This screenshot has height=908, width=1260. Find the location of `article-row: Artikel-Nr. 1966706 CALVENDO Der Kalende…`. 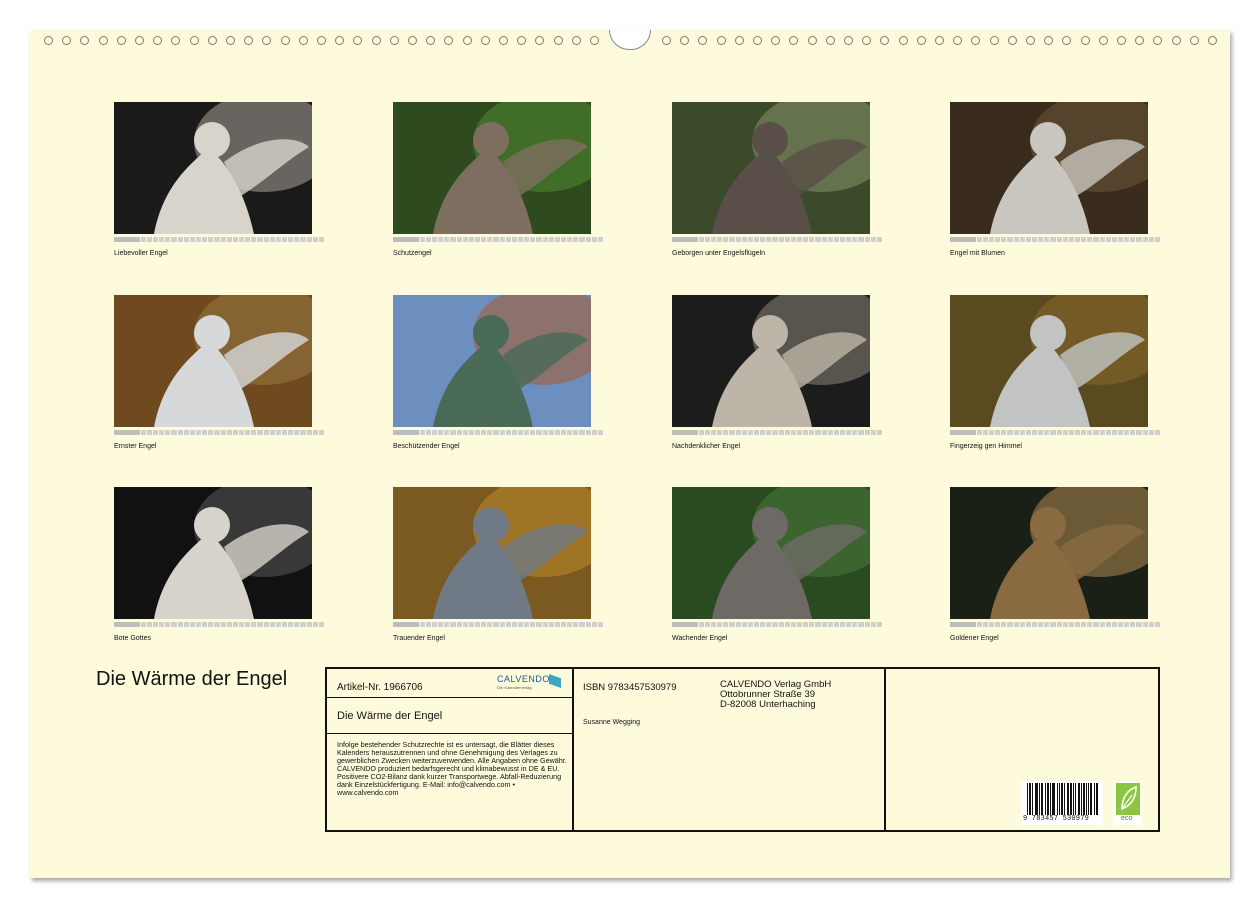

article-row: Artikel-Nr. 1966706 CALVENDO Der Kalende… is located at coordinates (449, 683).